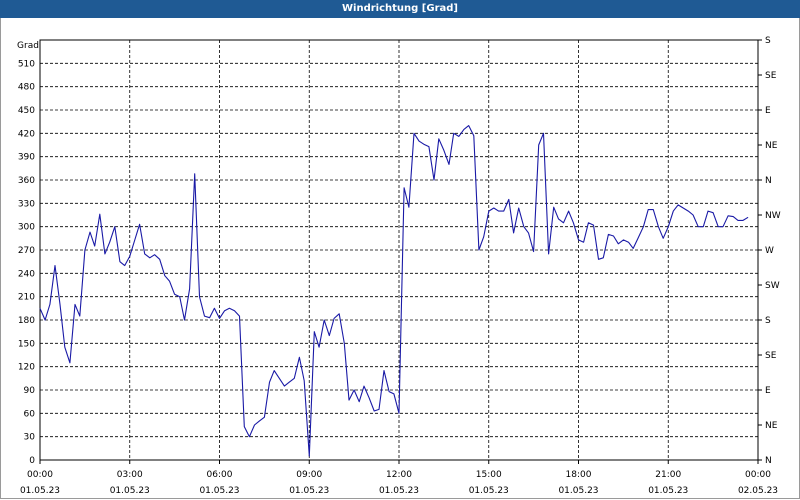 This screenshot has width=800, height=500. Describe the element at coordinates (772, 286) in the screenshot. I see `compass-label: SW` at that location.